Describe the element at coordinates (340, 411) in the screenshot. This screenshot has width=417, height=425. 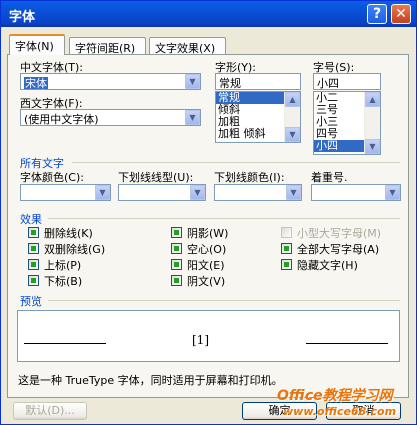
I see `watermark-url: www.office68.com` at that location.